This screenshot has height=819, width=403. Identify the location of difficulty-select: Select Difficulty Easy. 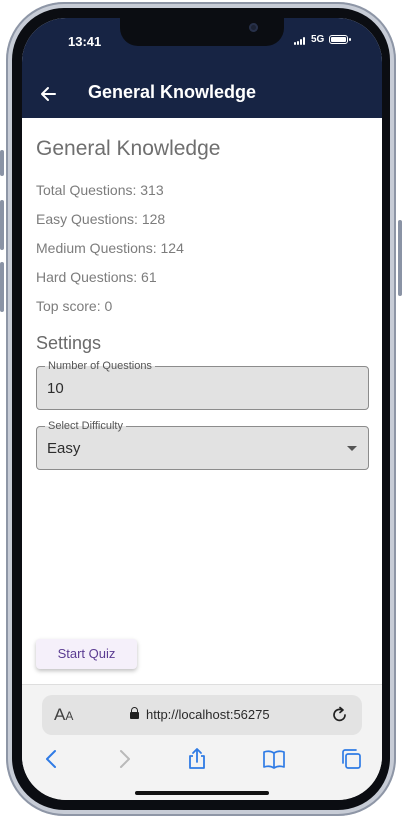
(202, 444).